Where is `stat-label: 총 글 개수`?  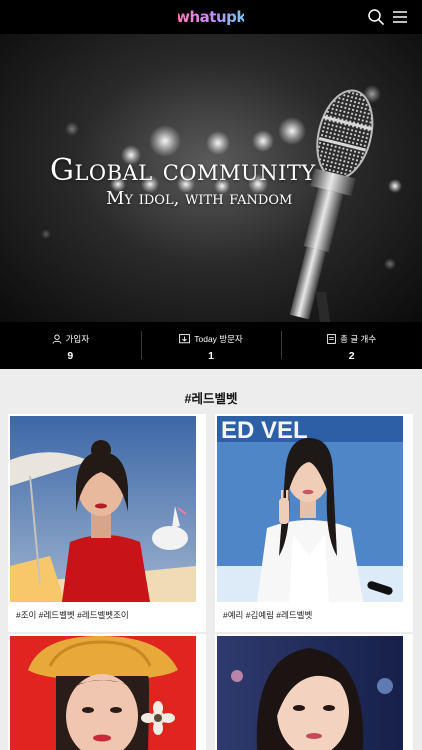
stat-label: 총 글 개수 is located at coordinates (358, 339).